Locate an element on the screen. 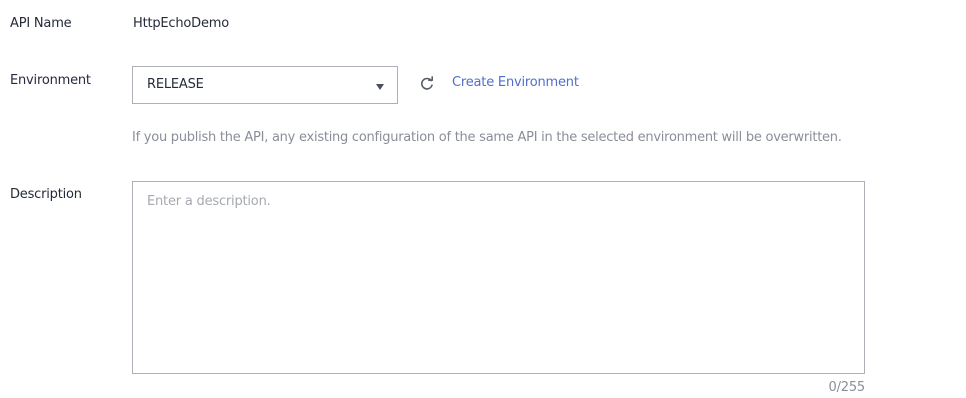 This screenshot has width=966, height=398. environment-selected-value: RELEASE is located at coordinates (175, 84).